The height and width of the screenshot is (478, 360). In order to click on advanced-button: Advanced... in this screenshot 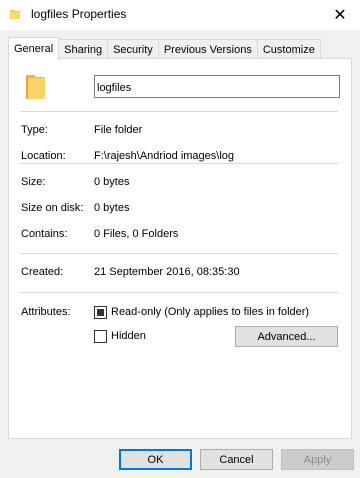, I will do `click(286, 336)`.